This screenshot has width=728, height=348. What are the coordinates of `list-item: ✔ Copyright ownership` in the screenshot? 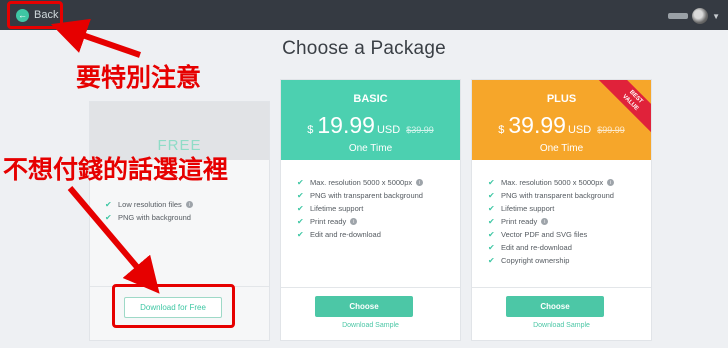 It's located at (551, 260).